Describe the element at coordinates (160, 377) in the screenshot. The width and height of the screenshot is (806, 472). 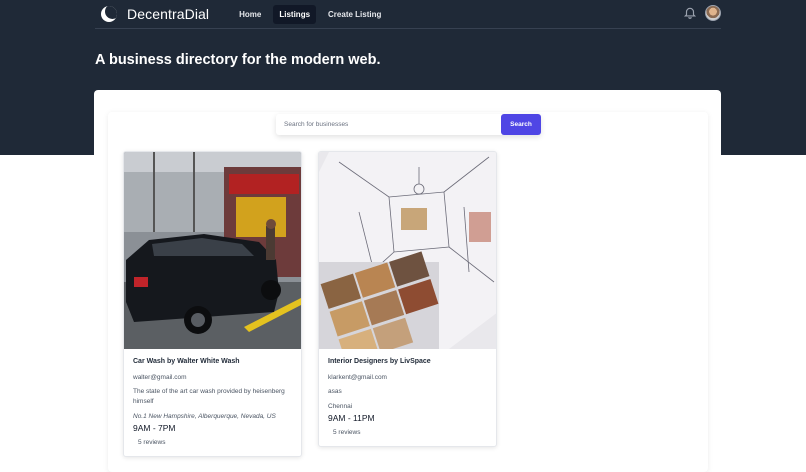
I see `card-email: walter@gmail.com` at that location.